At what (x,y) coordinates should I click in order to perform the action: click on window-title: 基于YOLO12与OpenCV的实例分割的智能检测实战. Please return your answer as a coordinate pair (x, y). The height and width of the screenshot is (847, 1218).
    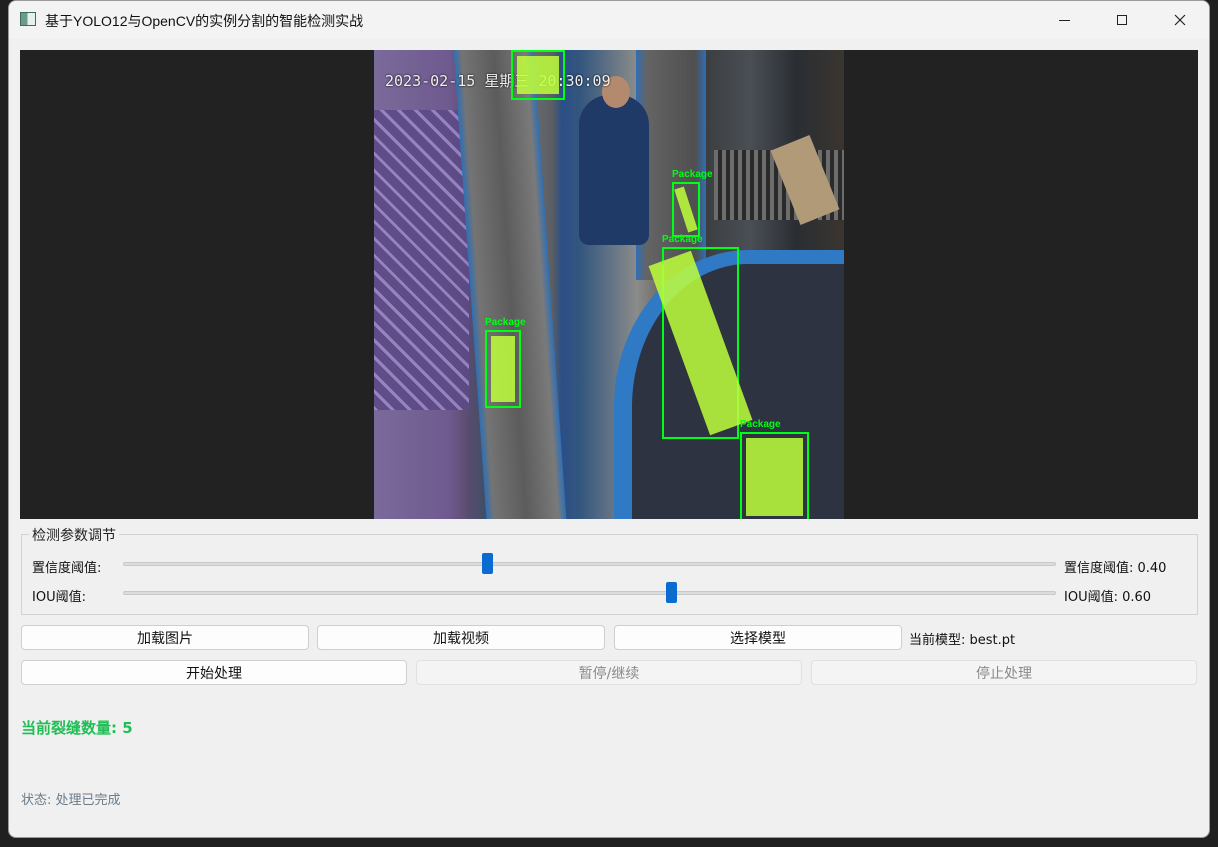
    Looking at the image, I should click on (204, 21).